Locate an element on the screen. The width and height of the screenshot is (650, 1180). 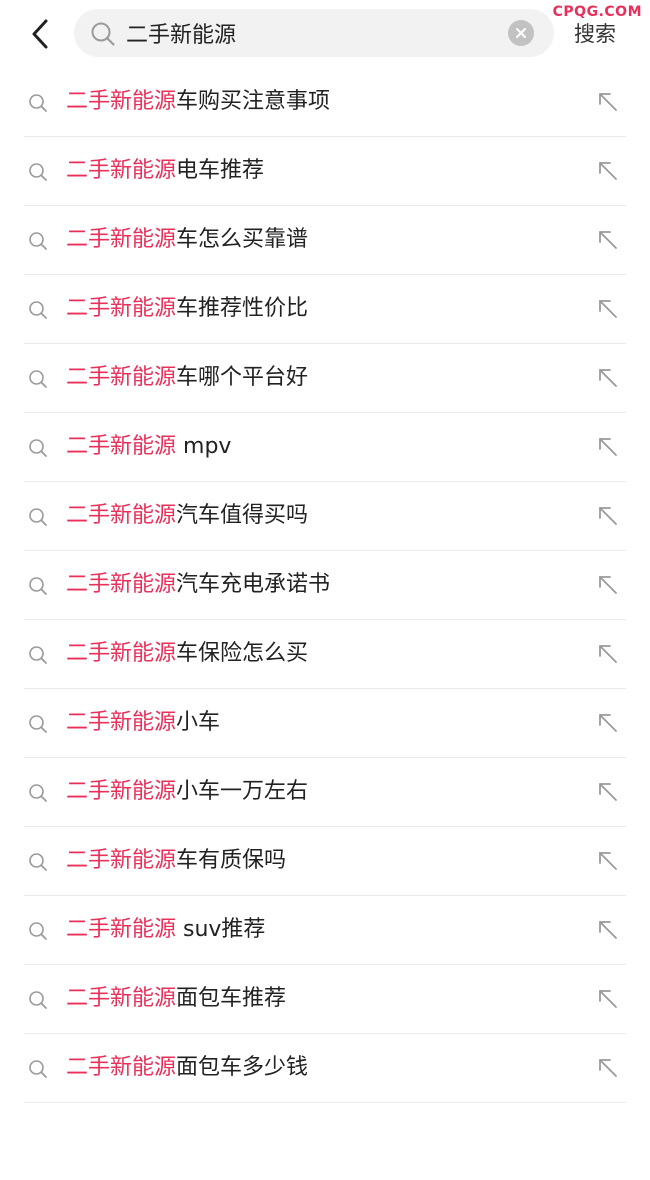
clear-button is located at coordinates (521, 33).